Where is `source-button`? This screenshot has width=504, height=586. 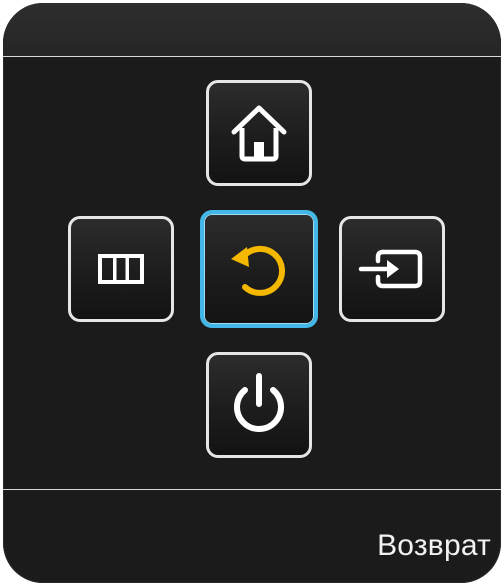 source-button is located at coordinates (392, 269).